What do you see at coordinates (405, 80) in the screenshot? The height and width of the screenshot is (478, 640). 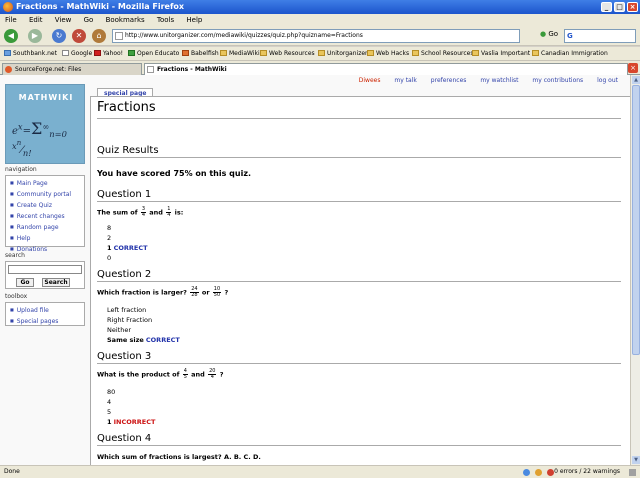 I see `my-talk-link: my talk` at bounding box center [405, 80].